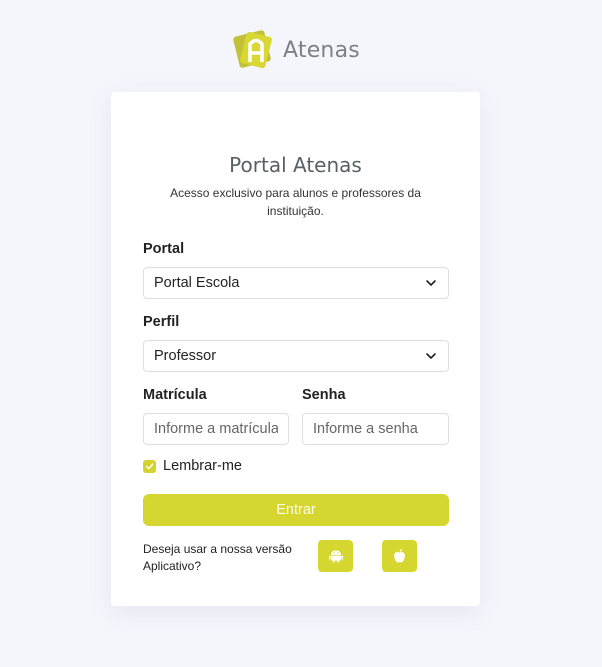 The image size is (602, 667). I want to click on android-icon, so click(335, 556).